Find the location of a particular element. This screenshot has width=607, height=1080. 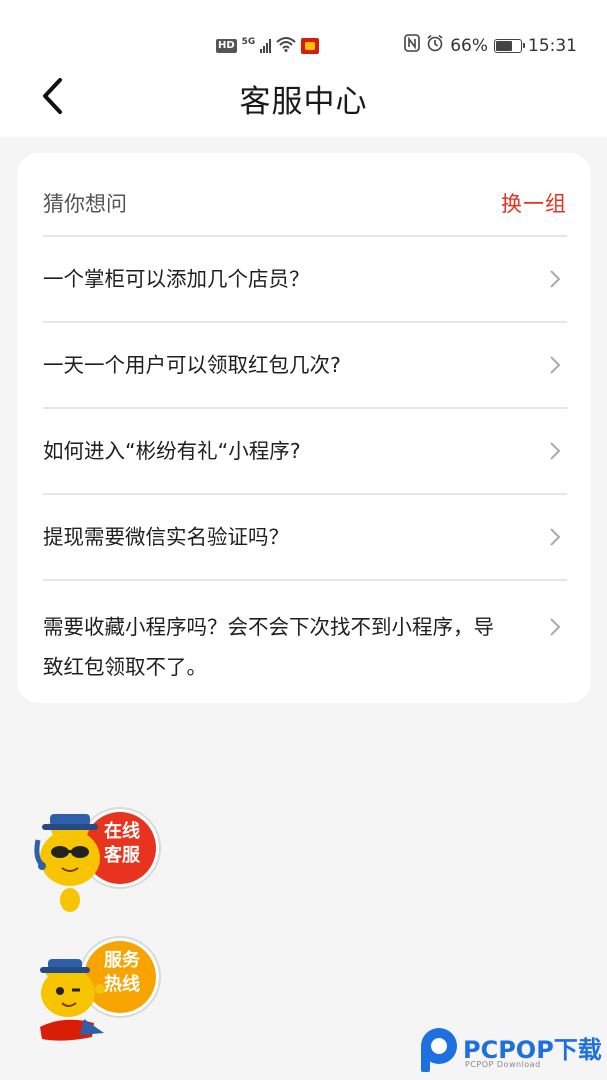

alarm-icon is located at coordinates (435, 45).